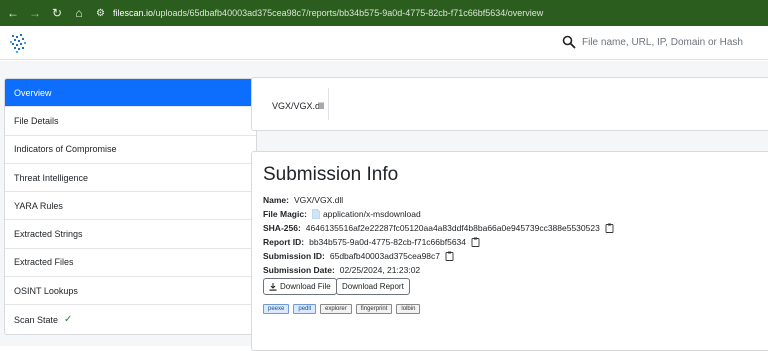 The height and width of the screenshot is (351, 768). What do you see at coordinates (298, 106) in the screenshot?
I see `file-name: VGX/VGX.dll` at bounding box center [298, 106].